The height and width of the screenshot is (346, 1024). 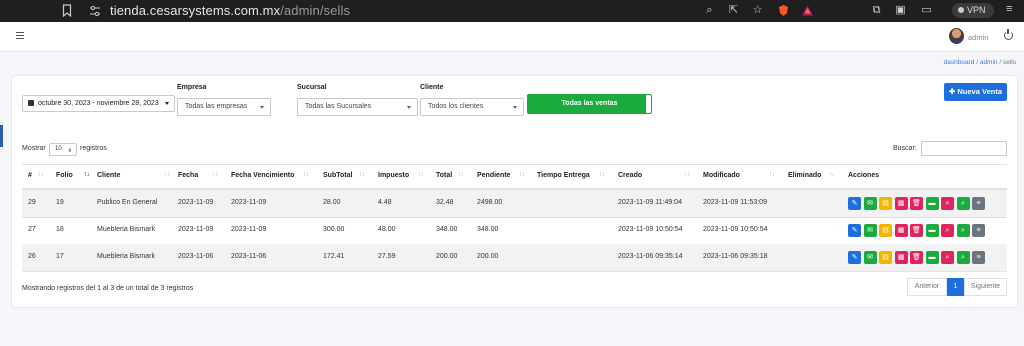 I want to click on site-settings-icon, so click(x=95, y=11).